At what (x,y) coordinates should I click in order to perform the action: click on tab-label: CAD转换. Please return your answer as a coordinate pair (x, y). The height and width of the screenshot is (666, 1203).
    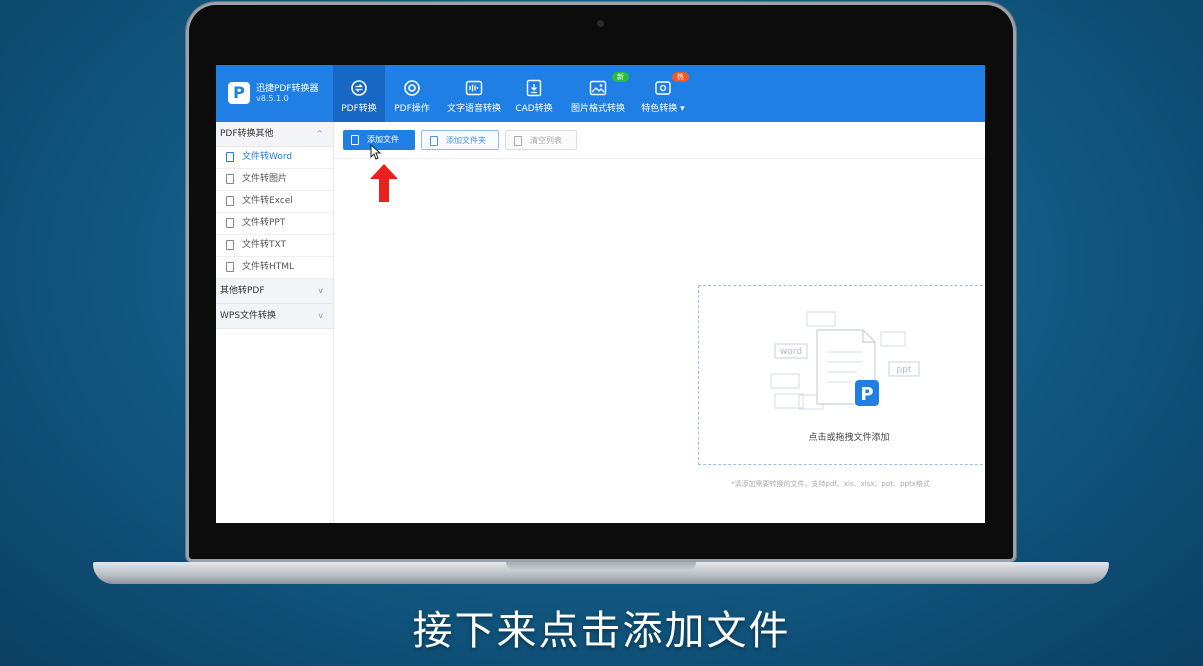
    Looking at the image, I should click on (534, 109).